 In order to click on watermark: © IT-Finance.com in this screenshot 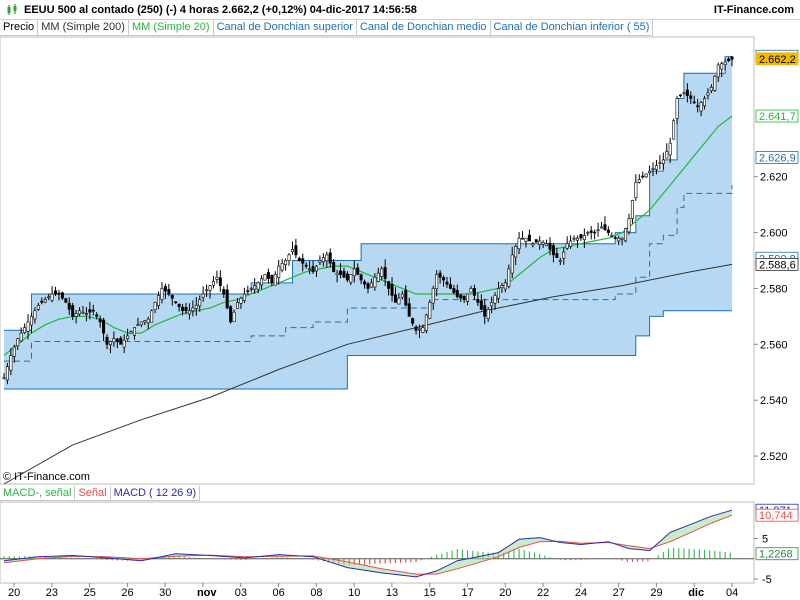, I will do `click(46, 477)`.